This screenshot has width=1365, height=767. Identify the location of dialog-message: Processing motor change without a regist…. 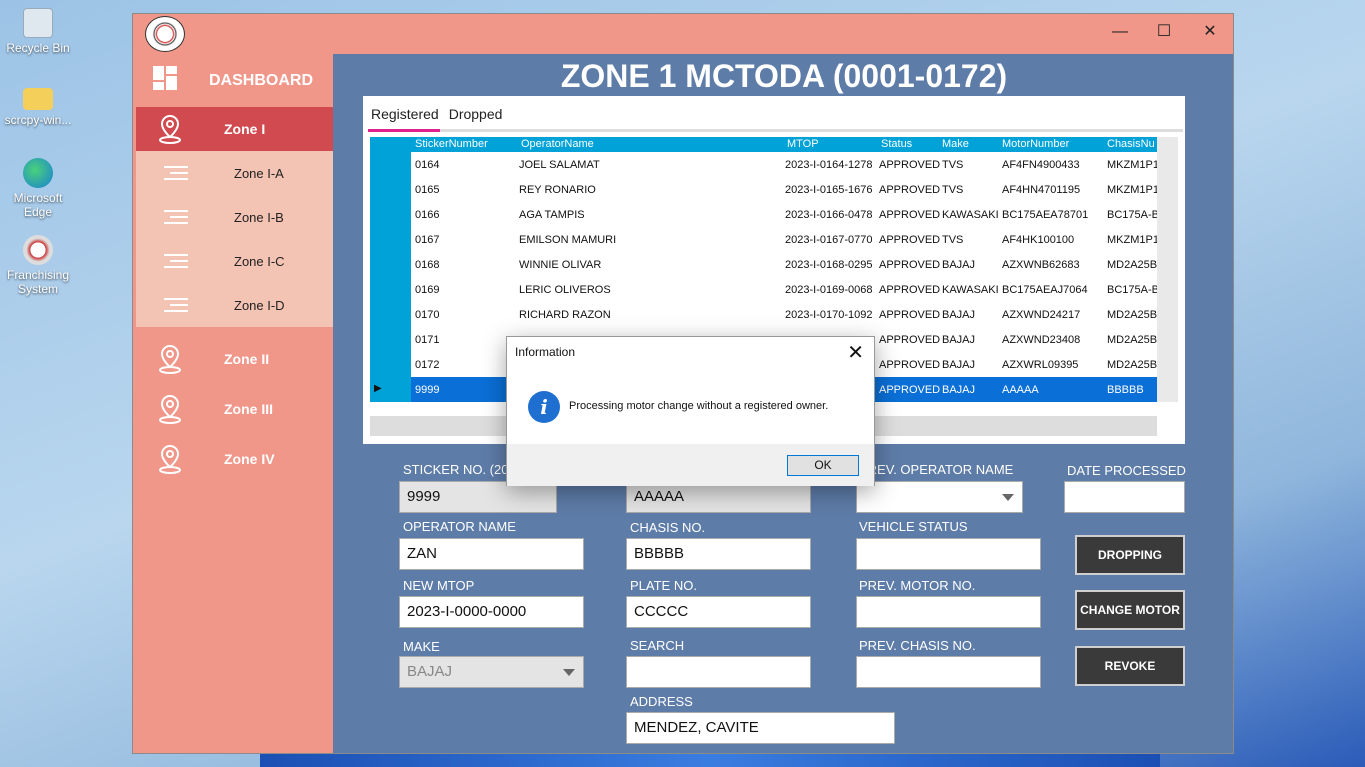
(699, 406).